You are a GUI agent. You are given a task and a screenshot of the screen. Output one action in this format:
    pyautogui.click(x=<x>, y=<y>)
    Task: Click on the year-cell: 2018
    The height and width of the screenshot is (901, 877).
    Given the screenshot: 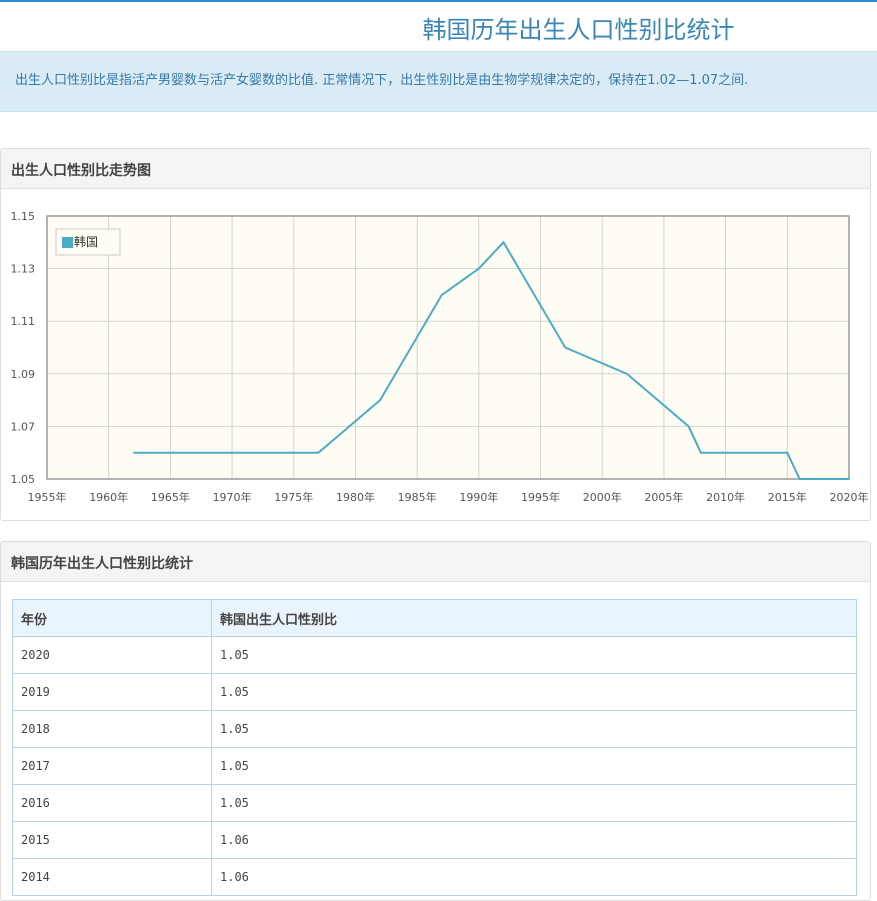 What is the action you would take?
    pyautogui.click(x=112, y=729)
    